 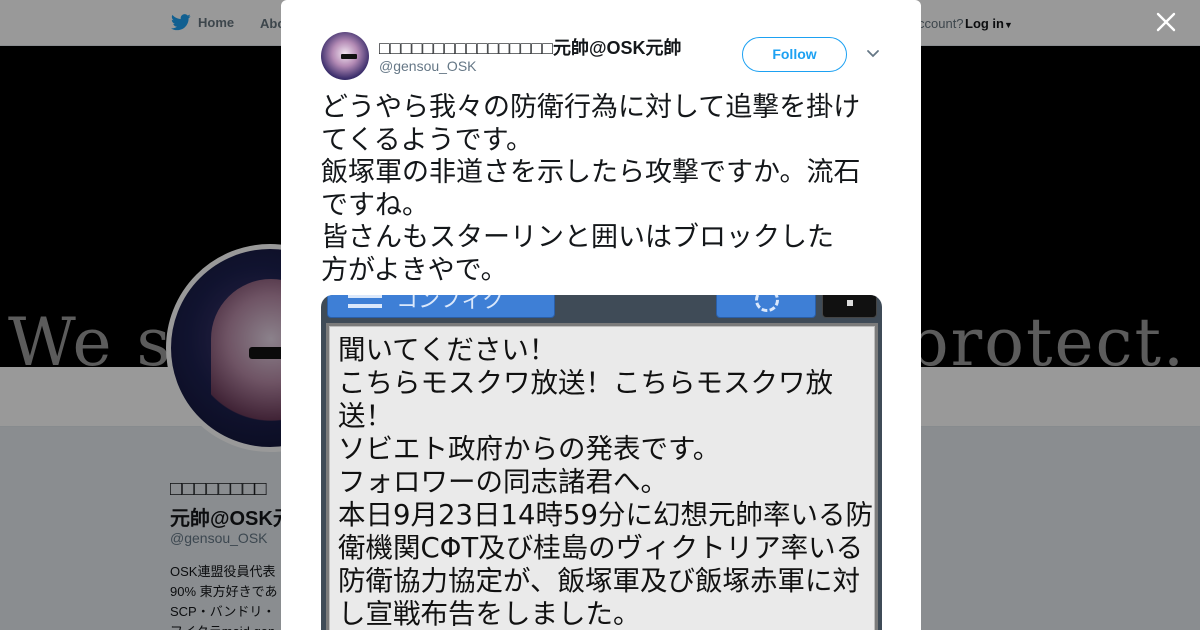 What do you see at coordinates (365, 416) in the screenshot?
I see `message-line: 送！` at bounding box center [365, 416].